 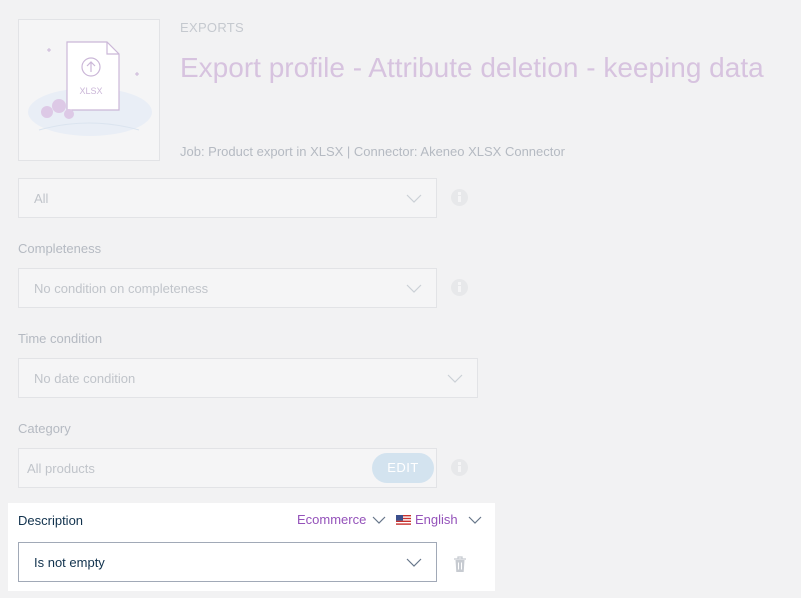 I want to click on trash-icon, so click(x=460, y=564).